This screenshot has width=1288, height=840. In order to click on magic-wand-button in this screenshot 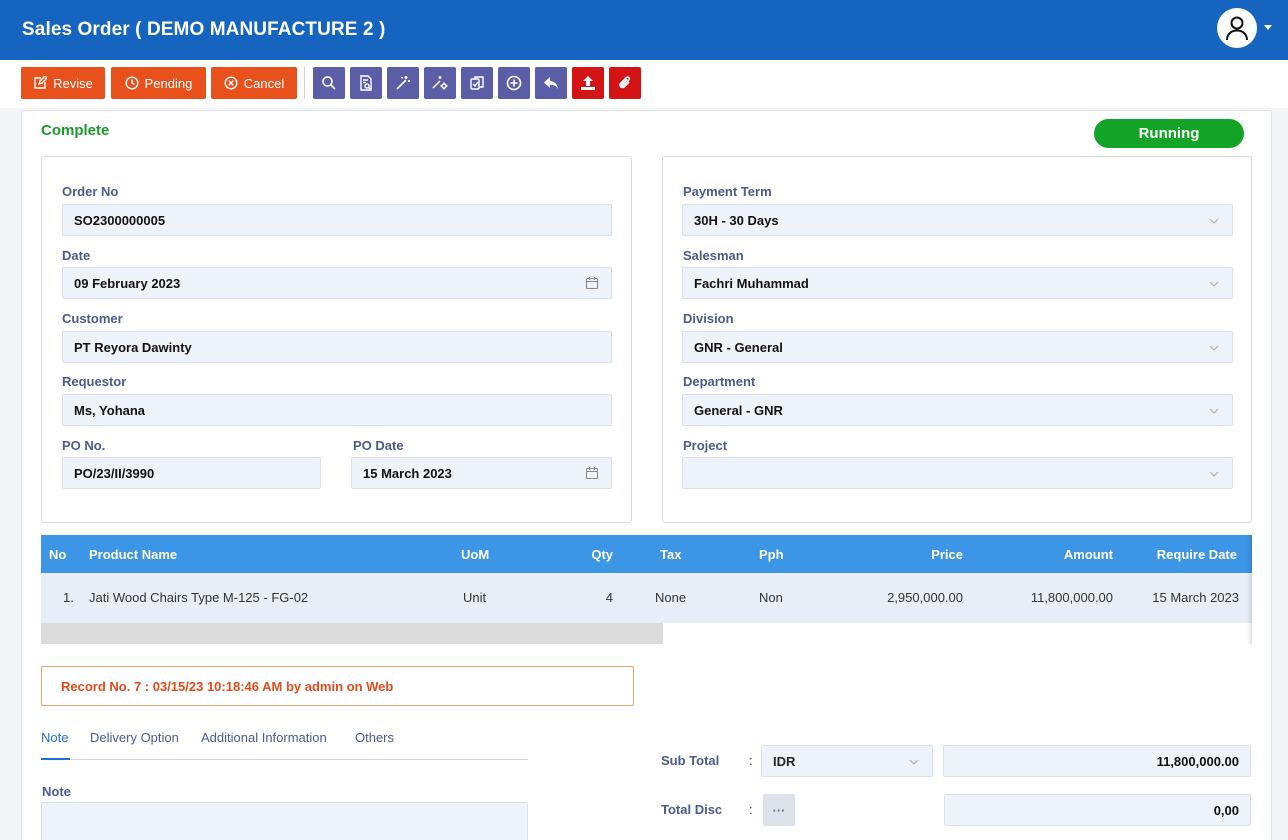, I will do `click(403, 83)`.